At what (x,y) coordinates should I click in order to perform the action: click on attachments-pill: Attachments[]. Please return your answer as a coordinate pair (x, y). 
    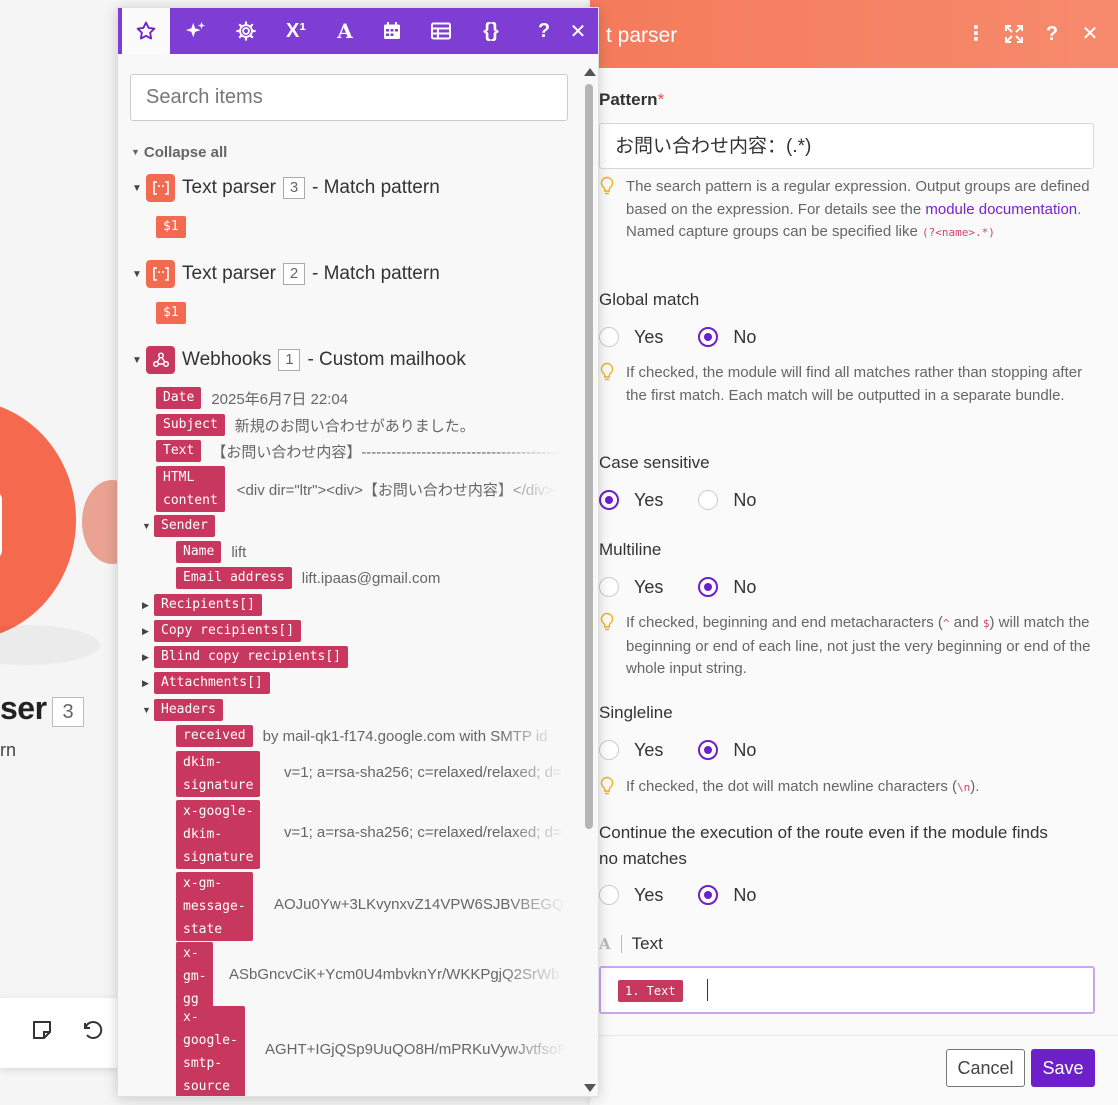
    Looking at the image, I should click on (212, 683).